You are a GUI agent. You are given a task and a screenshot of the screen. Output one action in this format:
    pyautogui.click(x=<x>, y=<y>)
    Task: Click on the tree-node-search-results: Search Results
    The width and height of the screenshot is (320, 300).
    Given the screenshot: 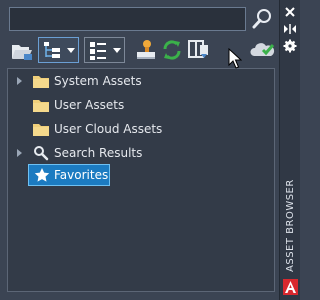 What is the action you would take?
    pyautogui.click(x=138, y=153)
    